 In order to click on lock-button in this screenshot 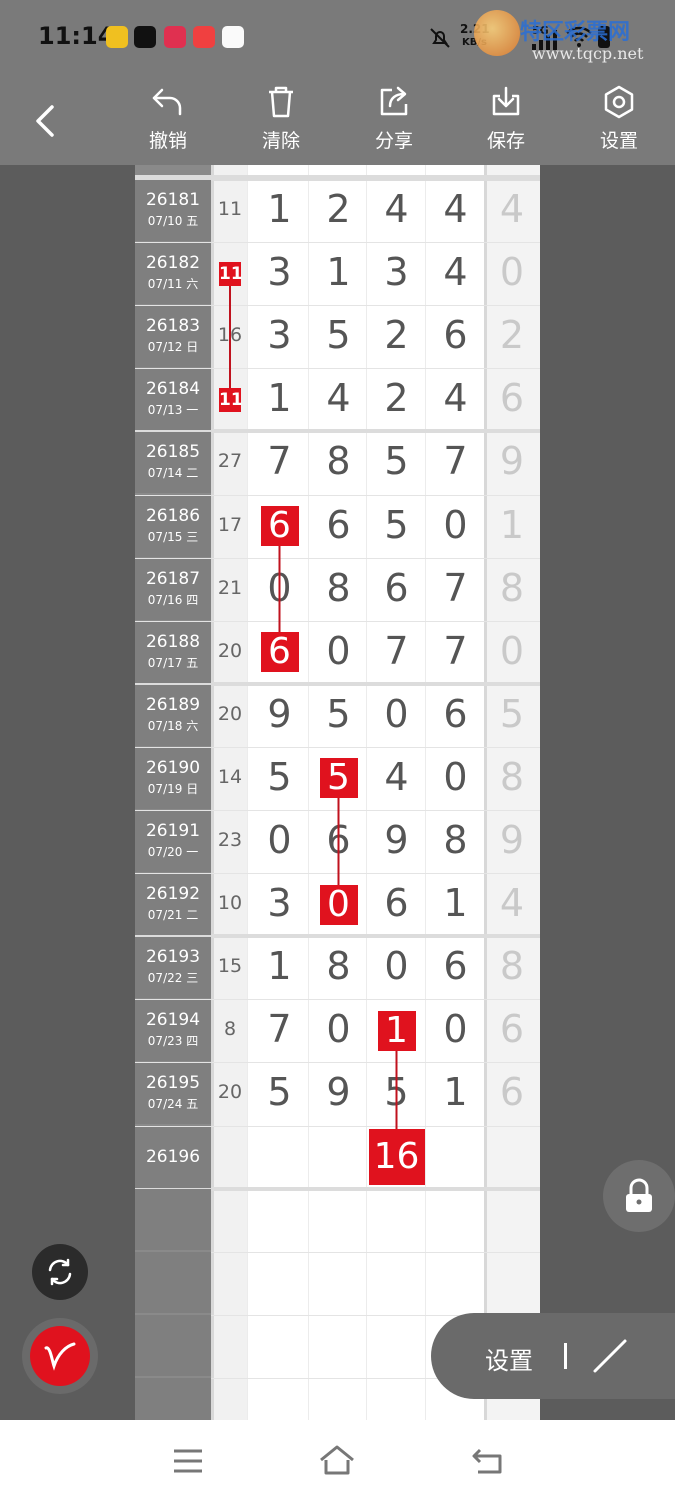, I will do `click(639, 1196)`.